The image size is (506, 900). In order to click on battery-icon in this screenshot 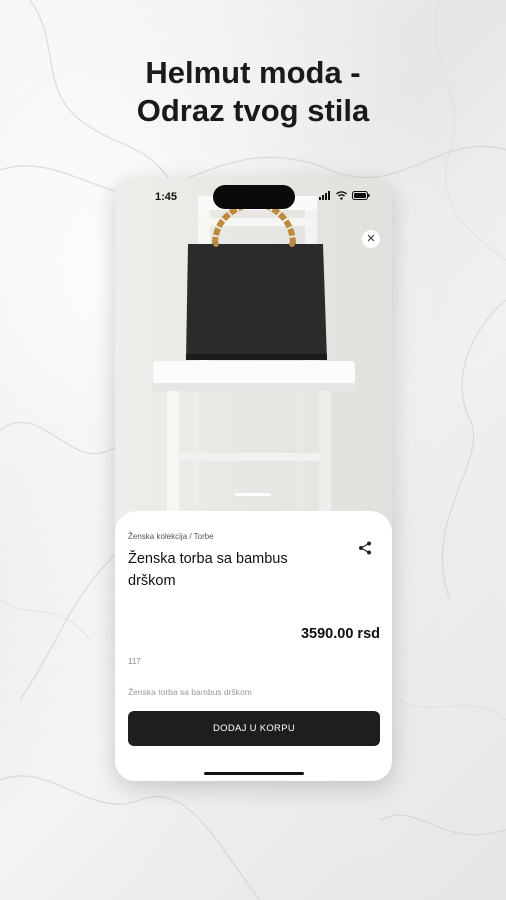, I will do `click(361, 195)`.